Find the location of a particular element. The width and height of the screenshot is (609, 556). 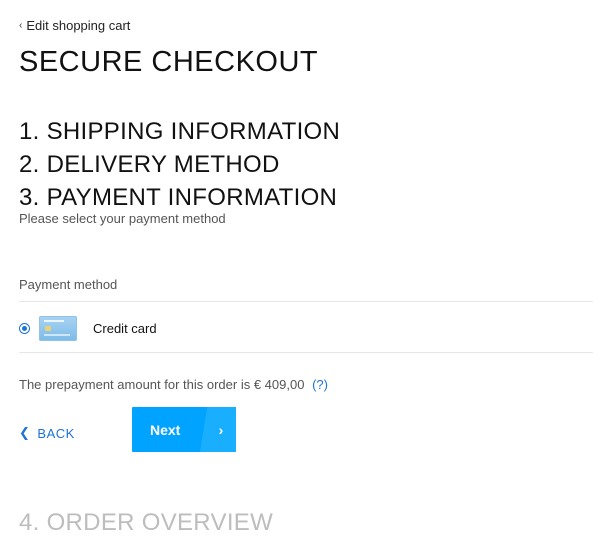

credit-card-icon is located at coordinates (58, 328).